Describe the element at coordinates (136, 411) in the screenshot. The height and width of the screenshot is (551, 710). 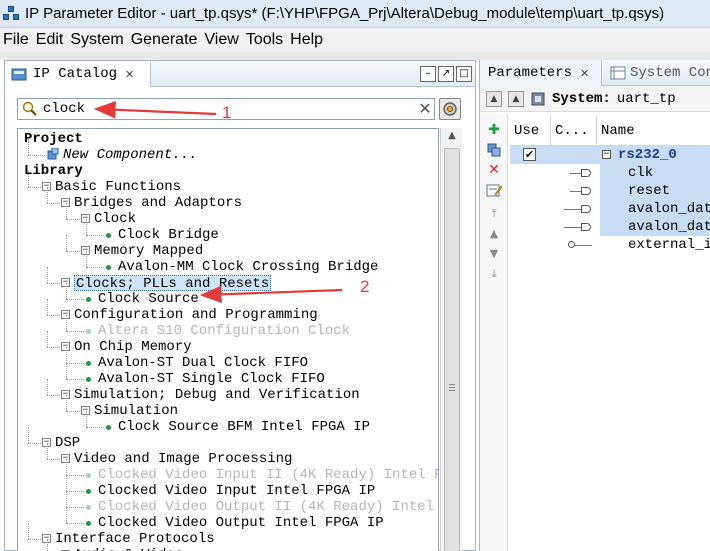
I see `tree-item: Simulation` at that location.